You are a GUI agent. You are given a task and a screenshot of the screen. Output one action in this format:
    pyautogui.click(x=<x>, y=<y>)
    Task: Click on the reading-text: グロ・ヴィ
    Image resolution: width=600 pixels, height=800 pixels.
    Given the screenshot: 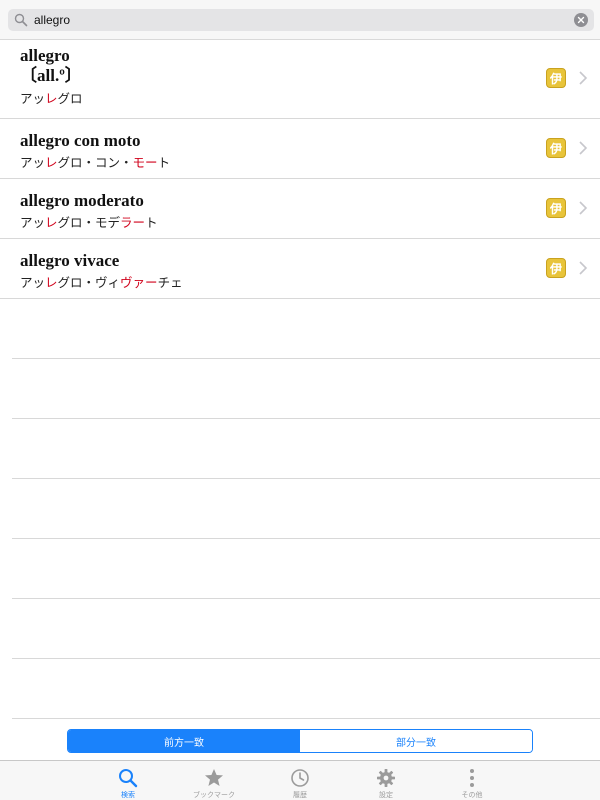 What is the action you would take?
    pyautogui.click(x=89, y=282)
    